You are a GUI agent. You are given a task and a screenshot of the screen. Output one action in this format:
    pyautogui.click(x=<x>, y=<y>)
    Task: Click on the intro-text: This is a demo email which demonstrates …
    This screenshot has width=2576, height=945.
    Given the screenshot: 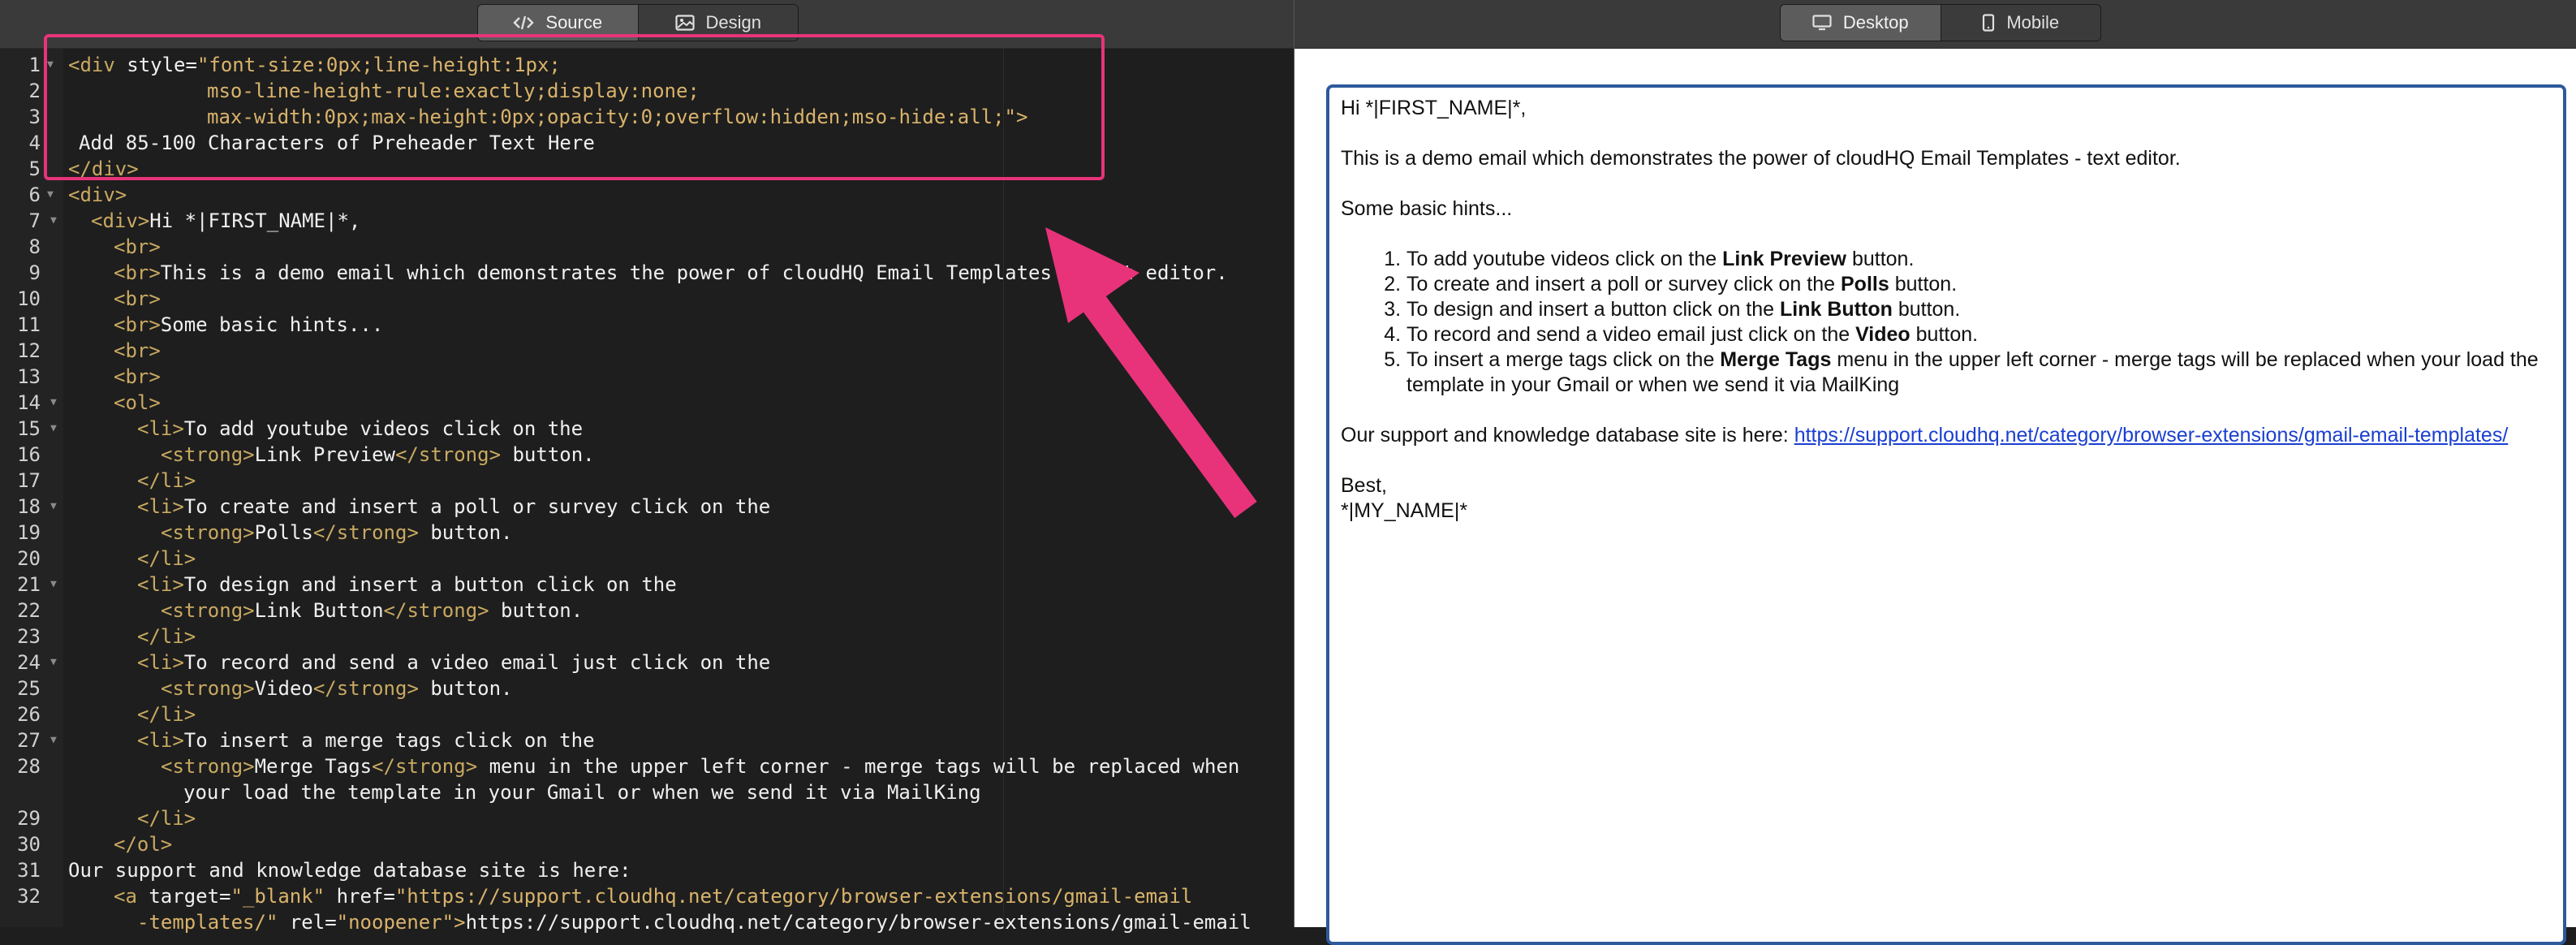 What is the action you would take?
    pyautogui.click(x=1761, y=158)
    